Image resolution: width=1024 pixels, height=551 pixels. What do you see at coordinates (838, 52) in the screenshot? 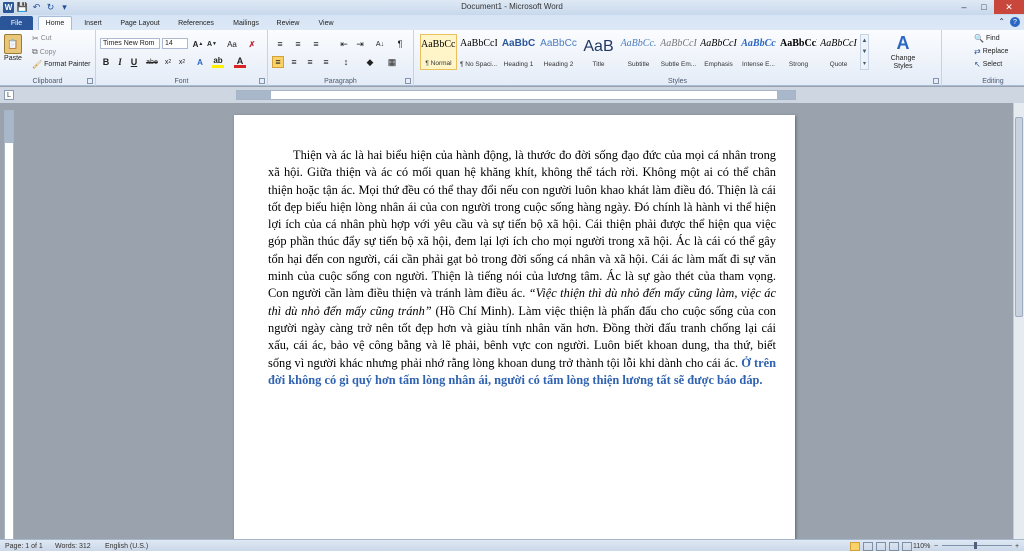
I see `style-quote: AaBbCcI Quote` at bounding box center [838, 52].